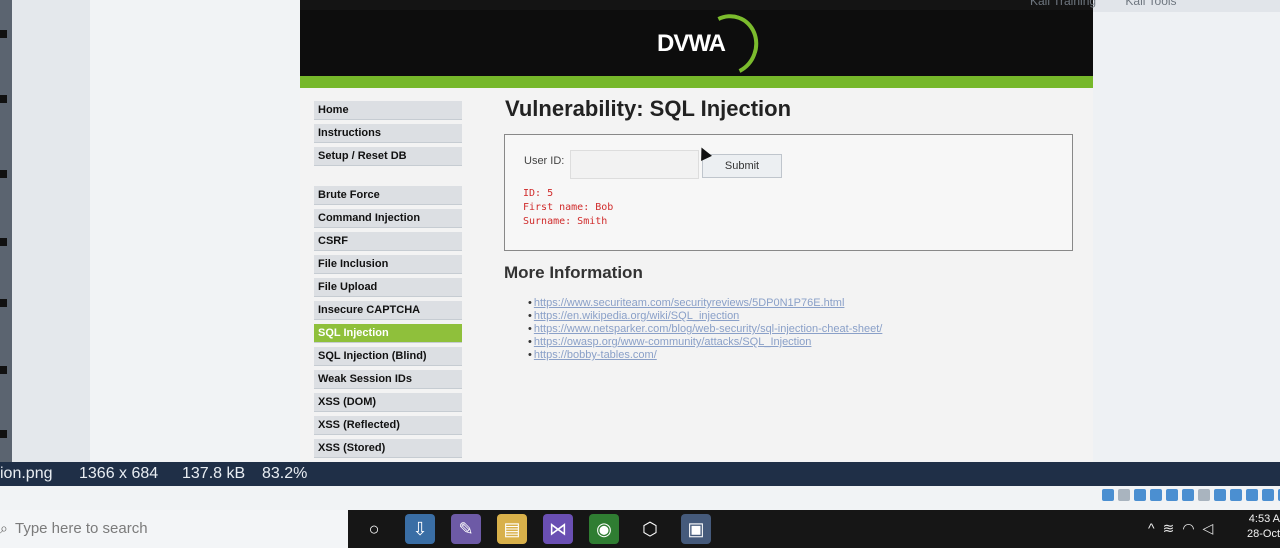 The image size is (1280, 548). Describe the element at coordinates (195, 231) in the screenshot. I see `page-margin-left` at that location.